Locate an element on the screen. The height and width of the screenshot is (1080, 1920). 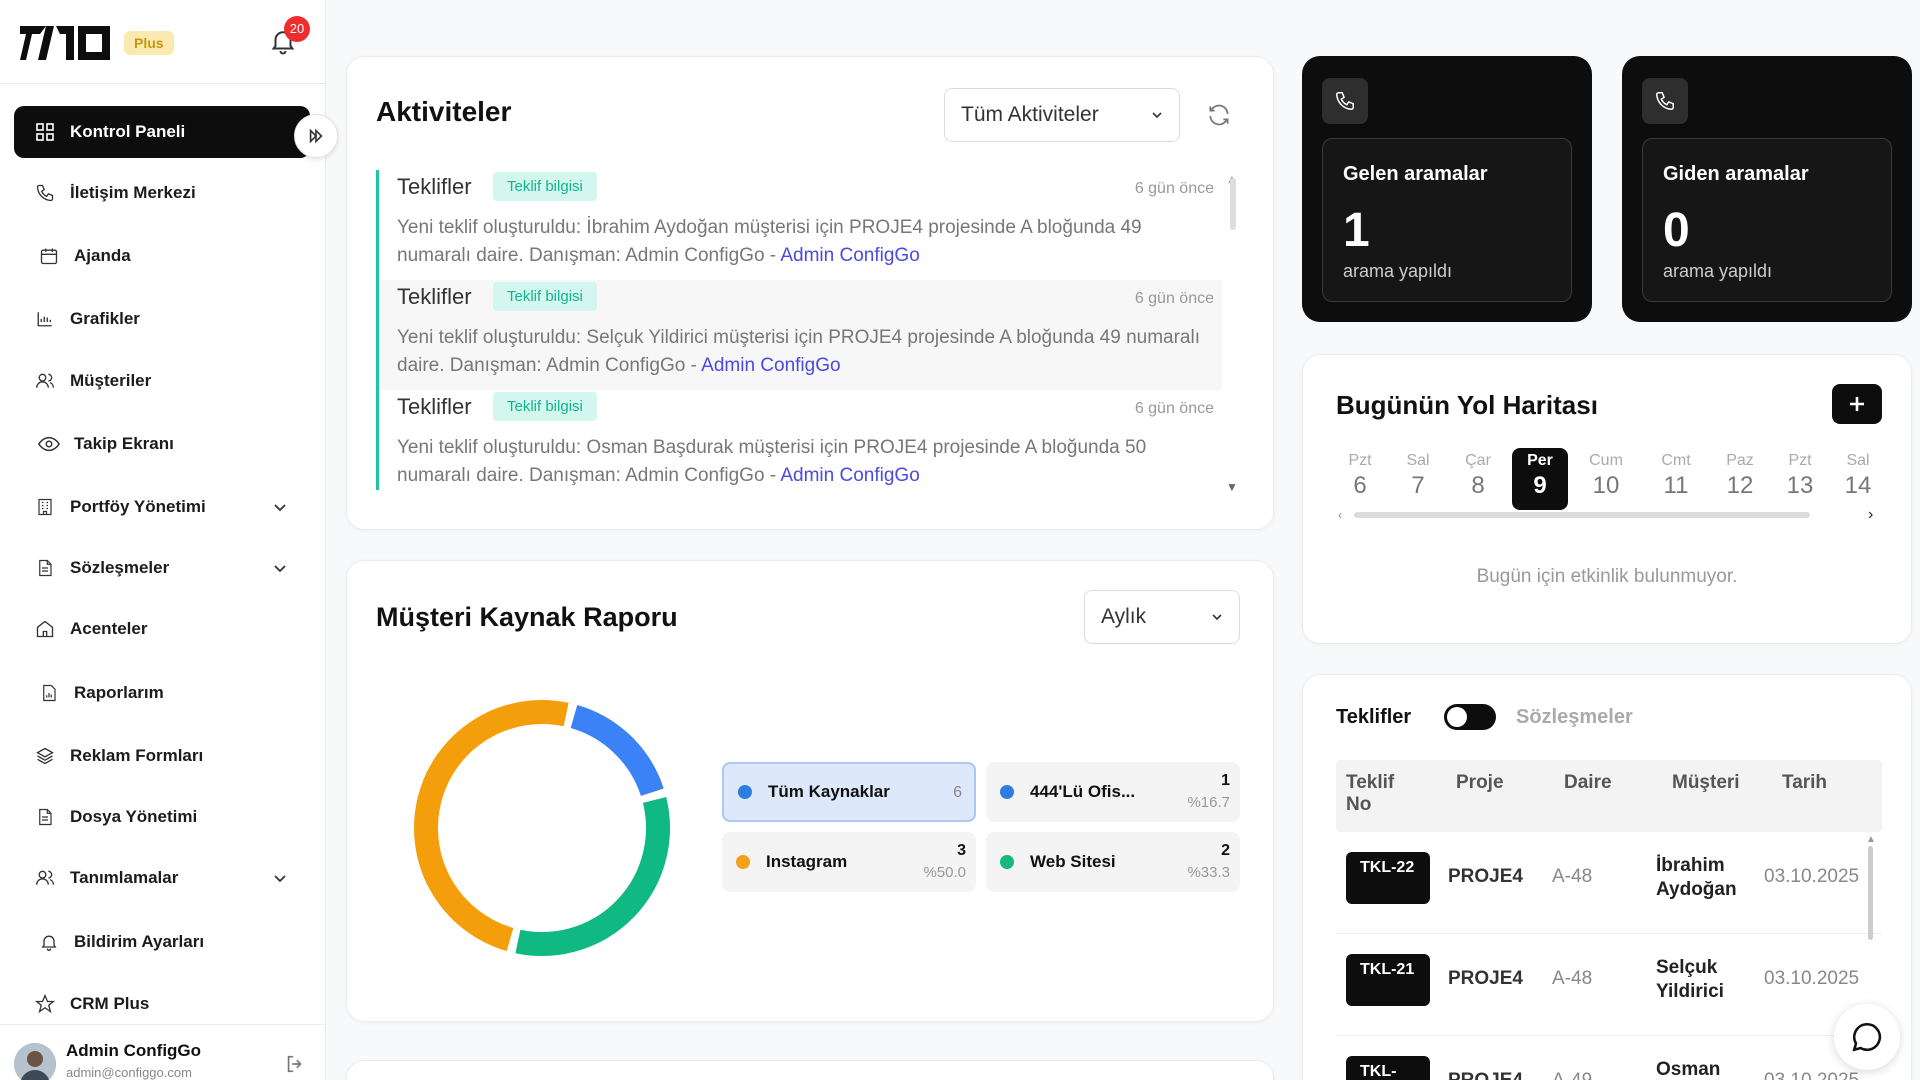
sidebar-item-raporlarim: Raporlarım is located at coordinates (162, 693).